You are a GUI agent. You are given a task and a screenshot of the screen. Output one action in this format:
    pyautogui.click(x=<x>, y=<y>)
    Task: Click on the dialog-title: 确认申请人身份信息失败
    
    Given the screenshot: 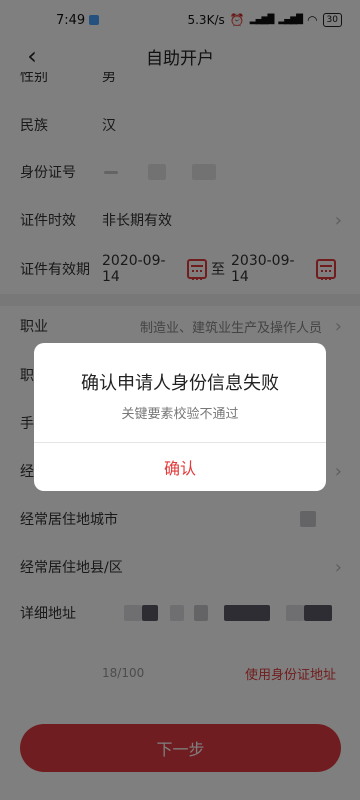 What is the action you would take?
    pyautogui.click(x=180, y=383)
    